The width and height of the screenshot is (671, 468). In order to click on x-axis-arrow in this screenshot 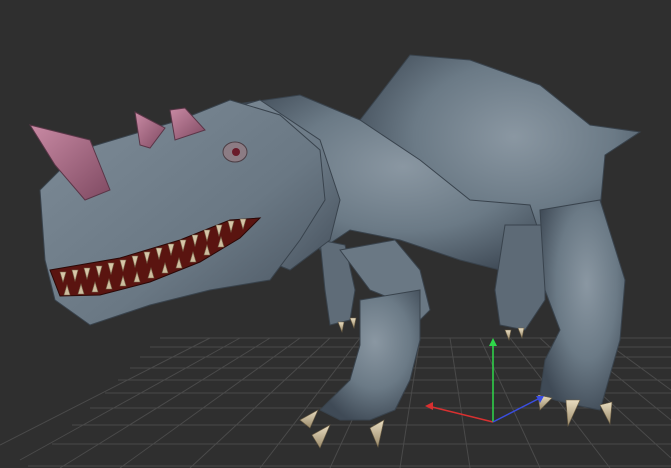, I will do `click(429, 406)`.